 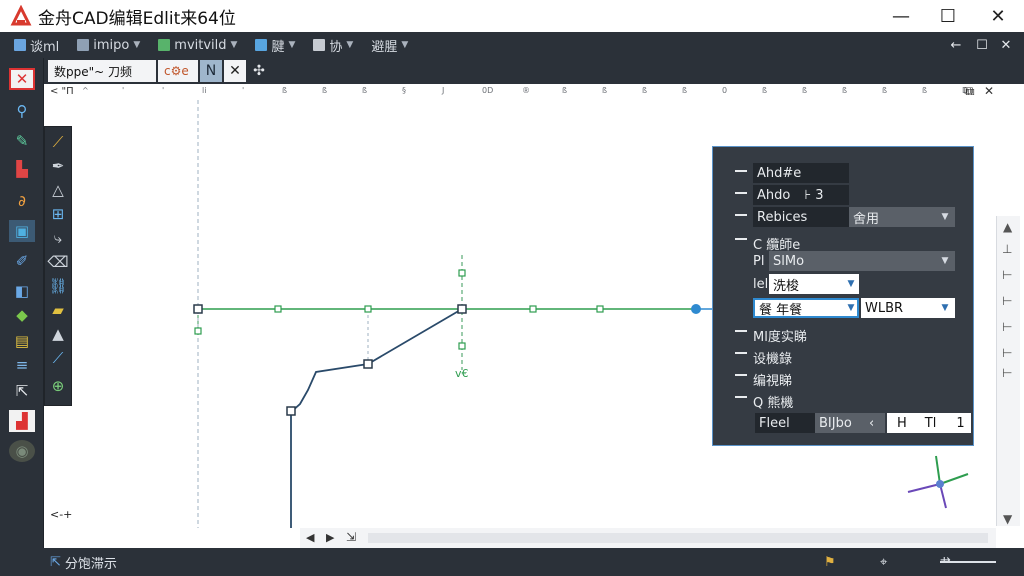 I want to click on curve-tool-icon: ∂, so click(x=22, y=201).